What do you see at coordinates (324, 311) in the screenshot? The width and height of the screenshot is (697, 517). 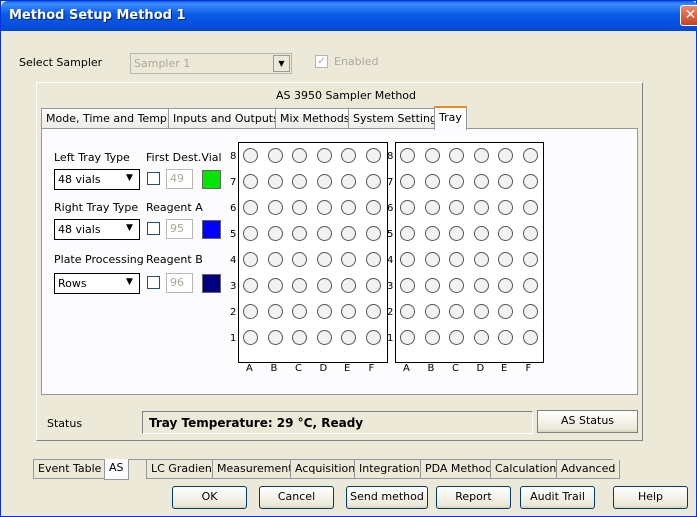 I see `vial-left-d2` at bounding box center [324, 311].